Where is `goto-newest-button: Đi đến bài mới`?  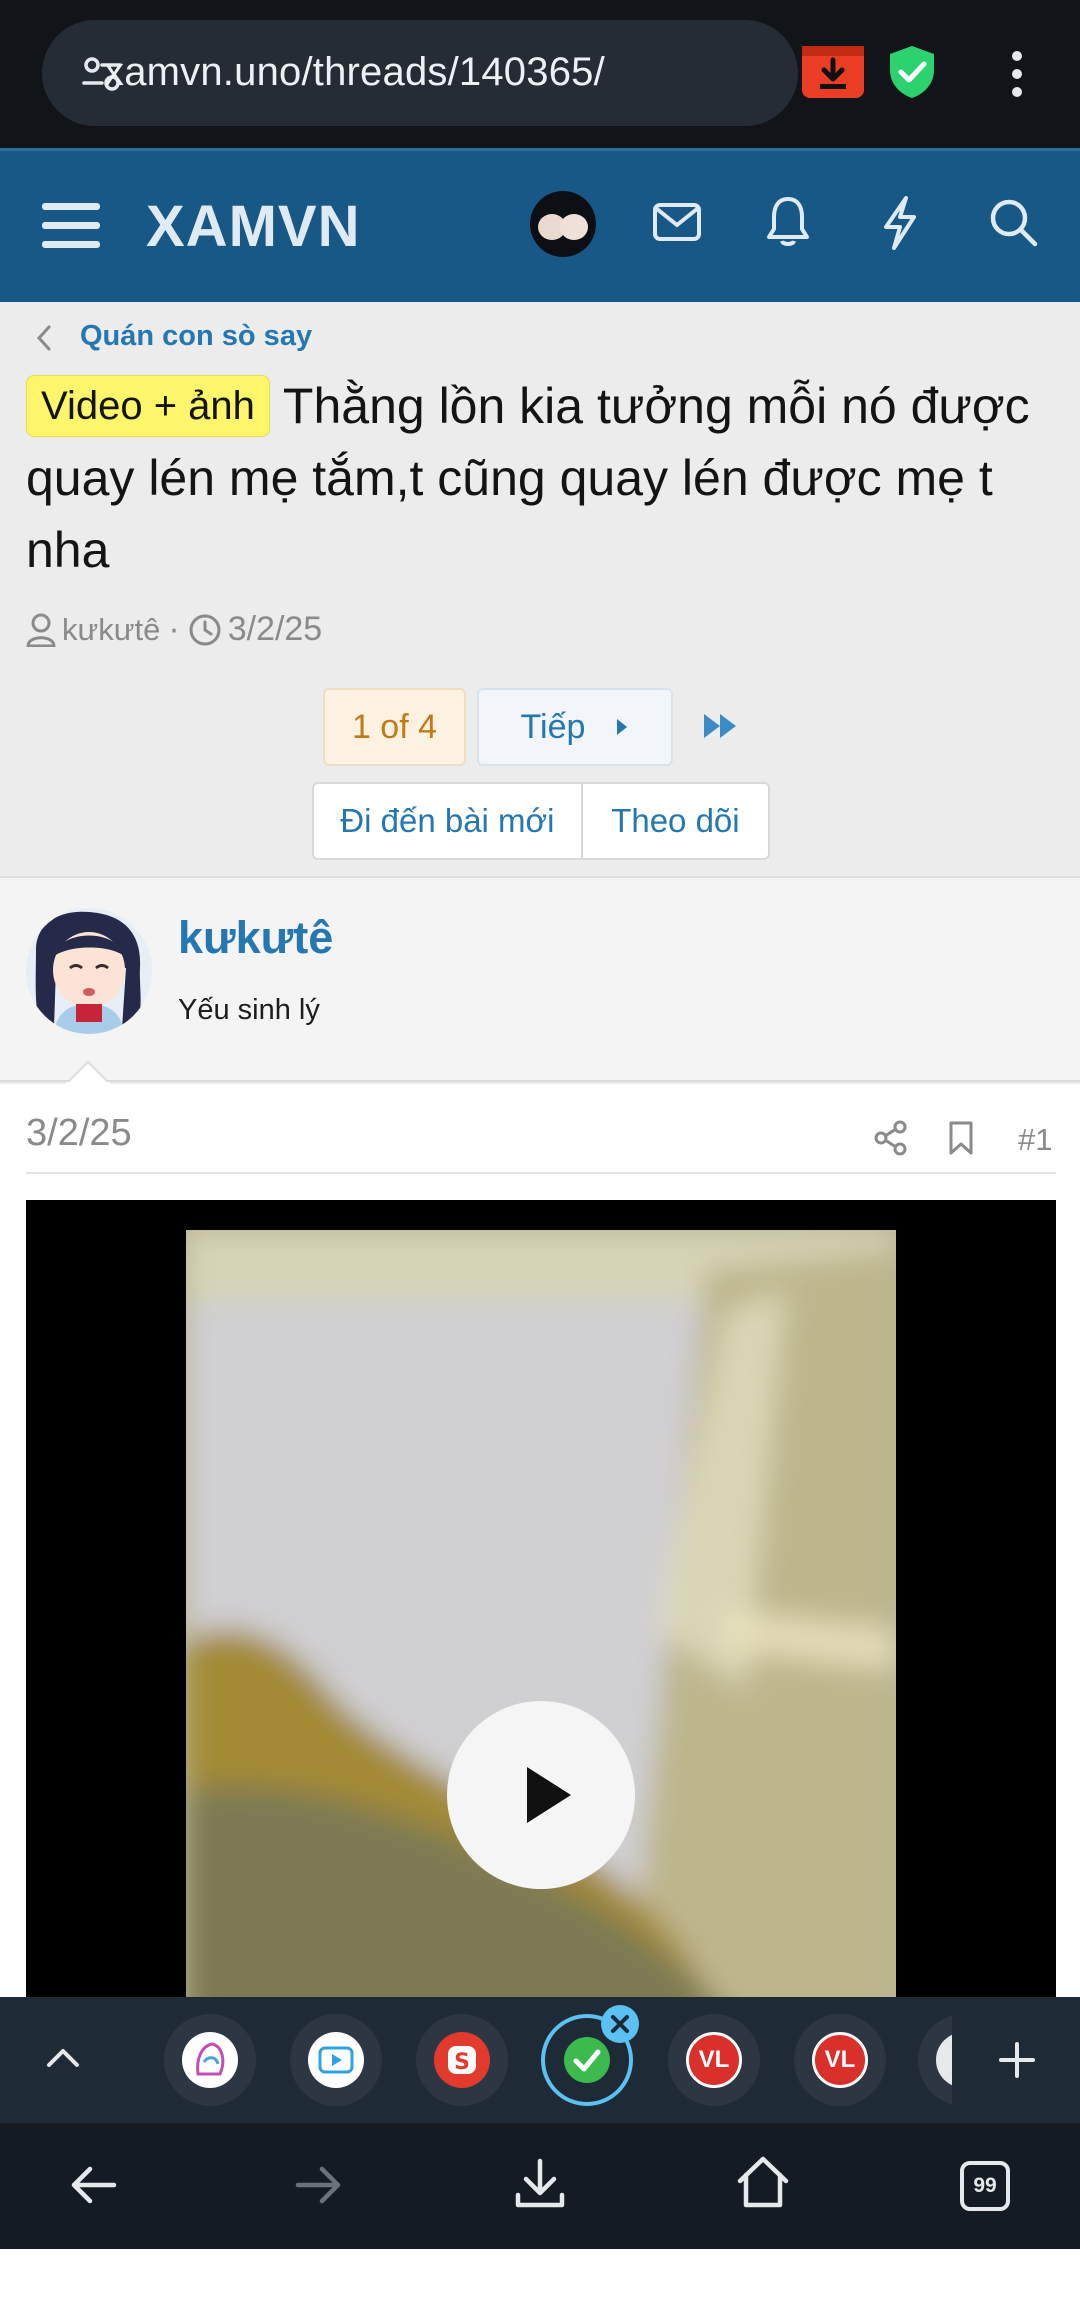
goto-newest-button: Đi đến bài mới is located at coordinates (448, 821).